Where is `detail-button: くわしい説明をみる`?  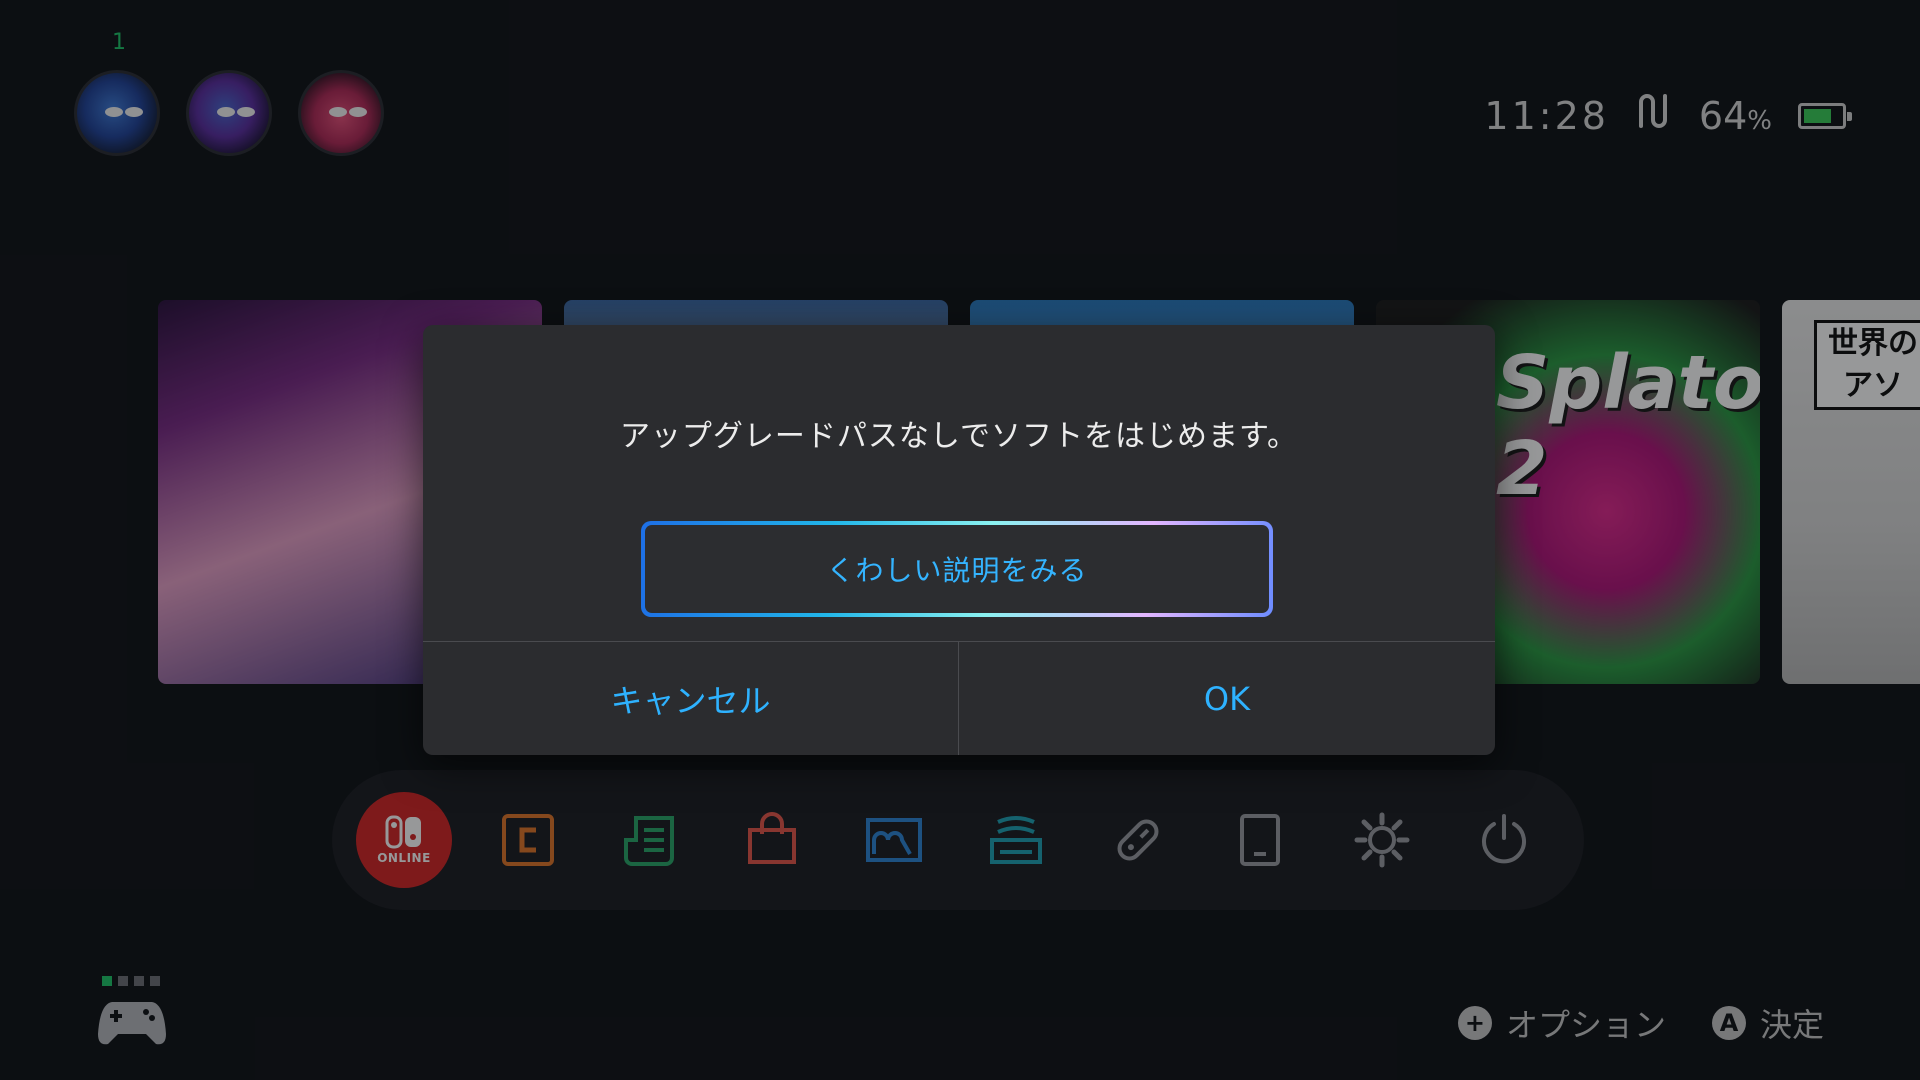 detail-button: くわしい説明をみる is located at coordinates (957, 569).